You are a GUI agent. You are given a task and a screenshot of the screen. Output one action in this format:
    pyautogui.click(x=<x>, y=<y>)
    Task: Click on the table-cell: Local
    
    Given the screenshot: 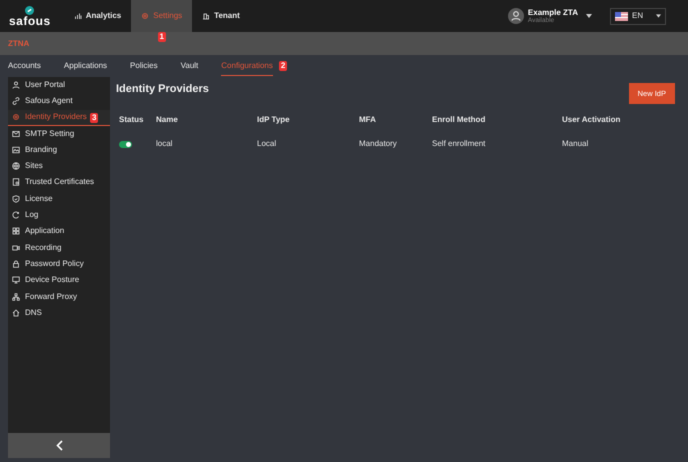 What is the action you would take?
    pyautogui.click(x=266, y=144)
    